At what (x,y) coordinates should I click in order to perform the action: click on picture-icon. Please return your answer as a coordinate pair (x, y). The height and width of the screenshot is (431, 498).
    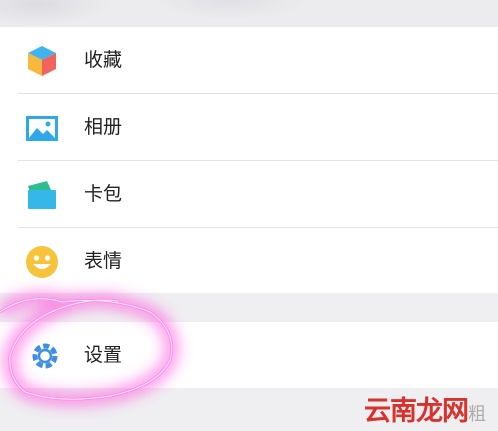
    Looking at the image, I should click on (42, 128).